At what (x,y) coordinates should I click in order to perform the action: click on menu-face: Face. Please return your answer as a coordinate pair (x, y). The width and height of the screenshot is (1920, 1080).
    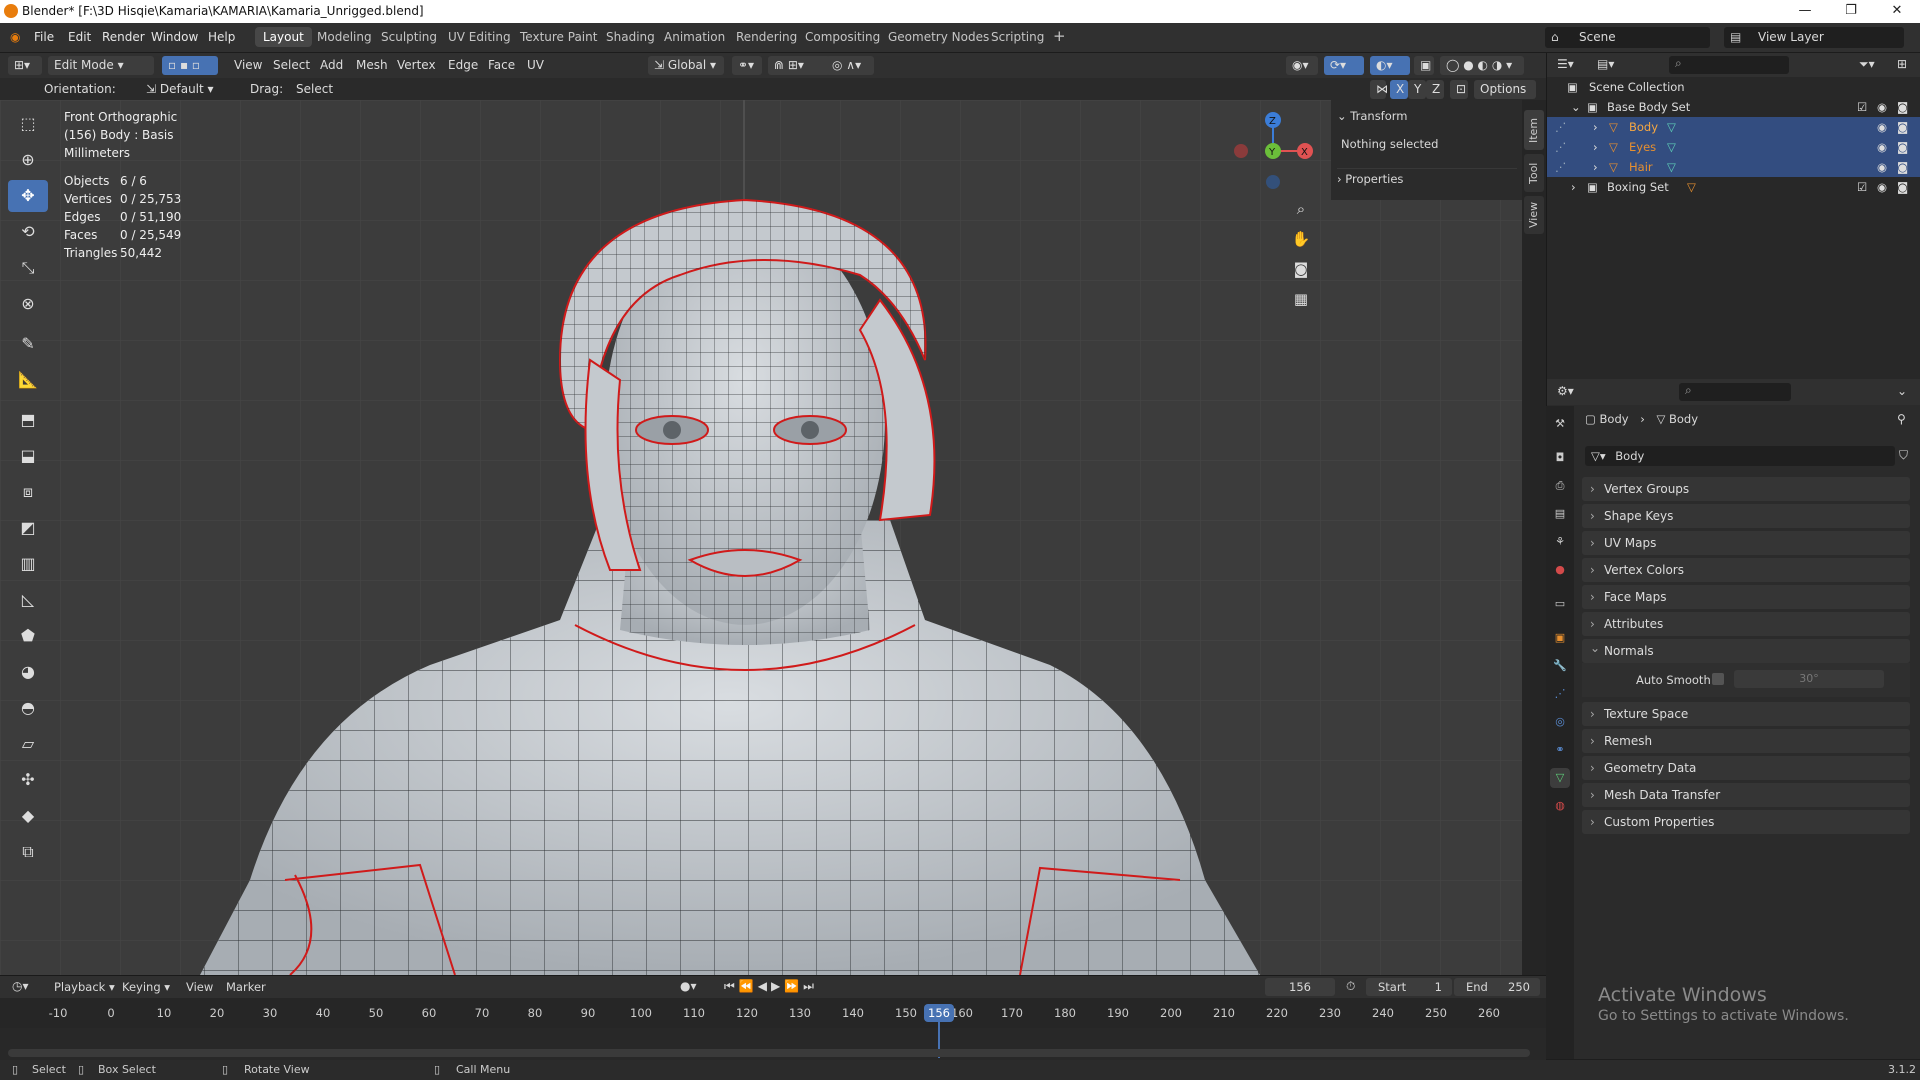
    Looking at the image, I should click on (501, 65).